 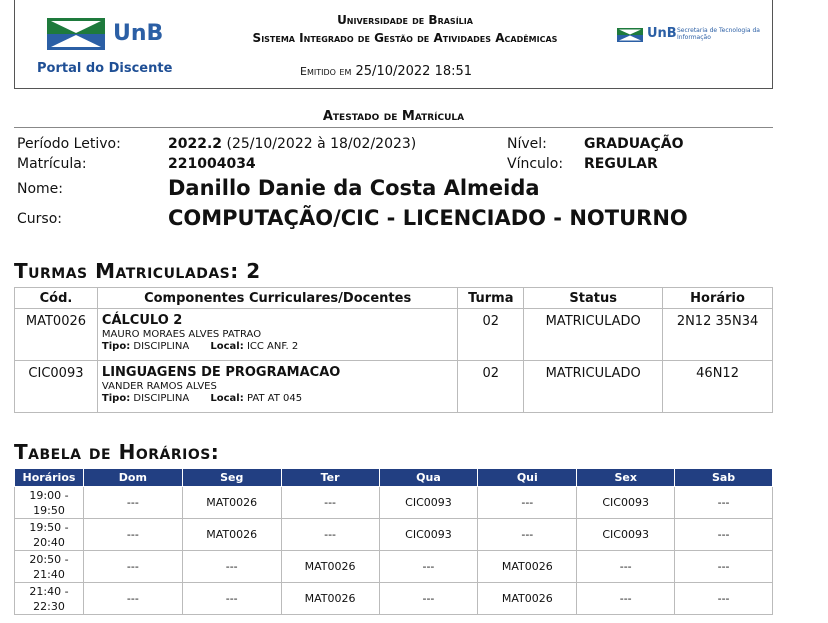 I want to click on curso-label: Curso:, so click(x=39, y=219).